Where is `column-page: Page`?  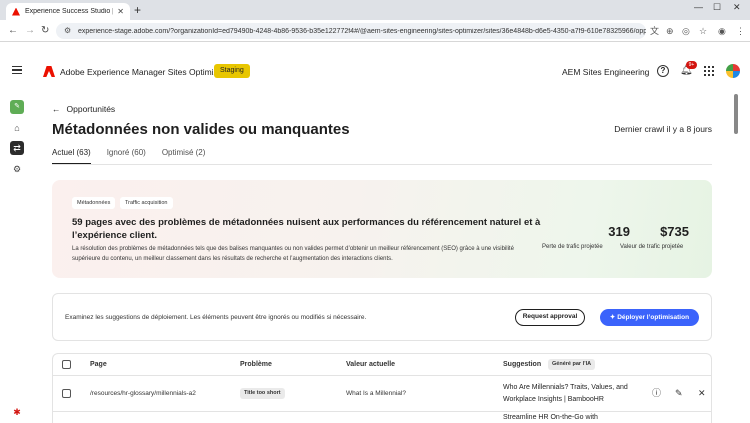
column-page: Page is located at coordinates (98, 364).